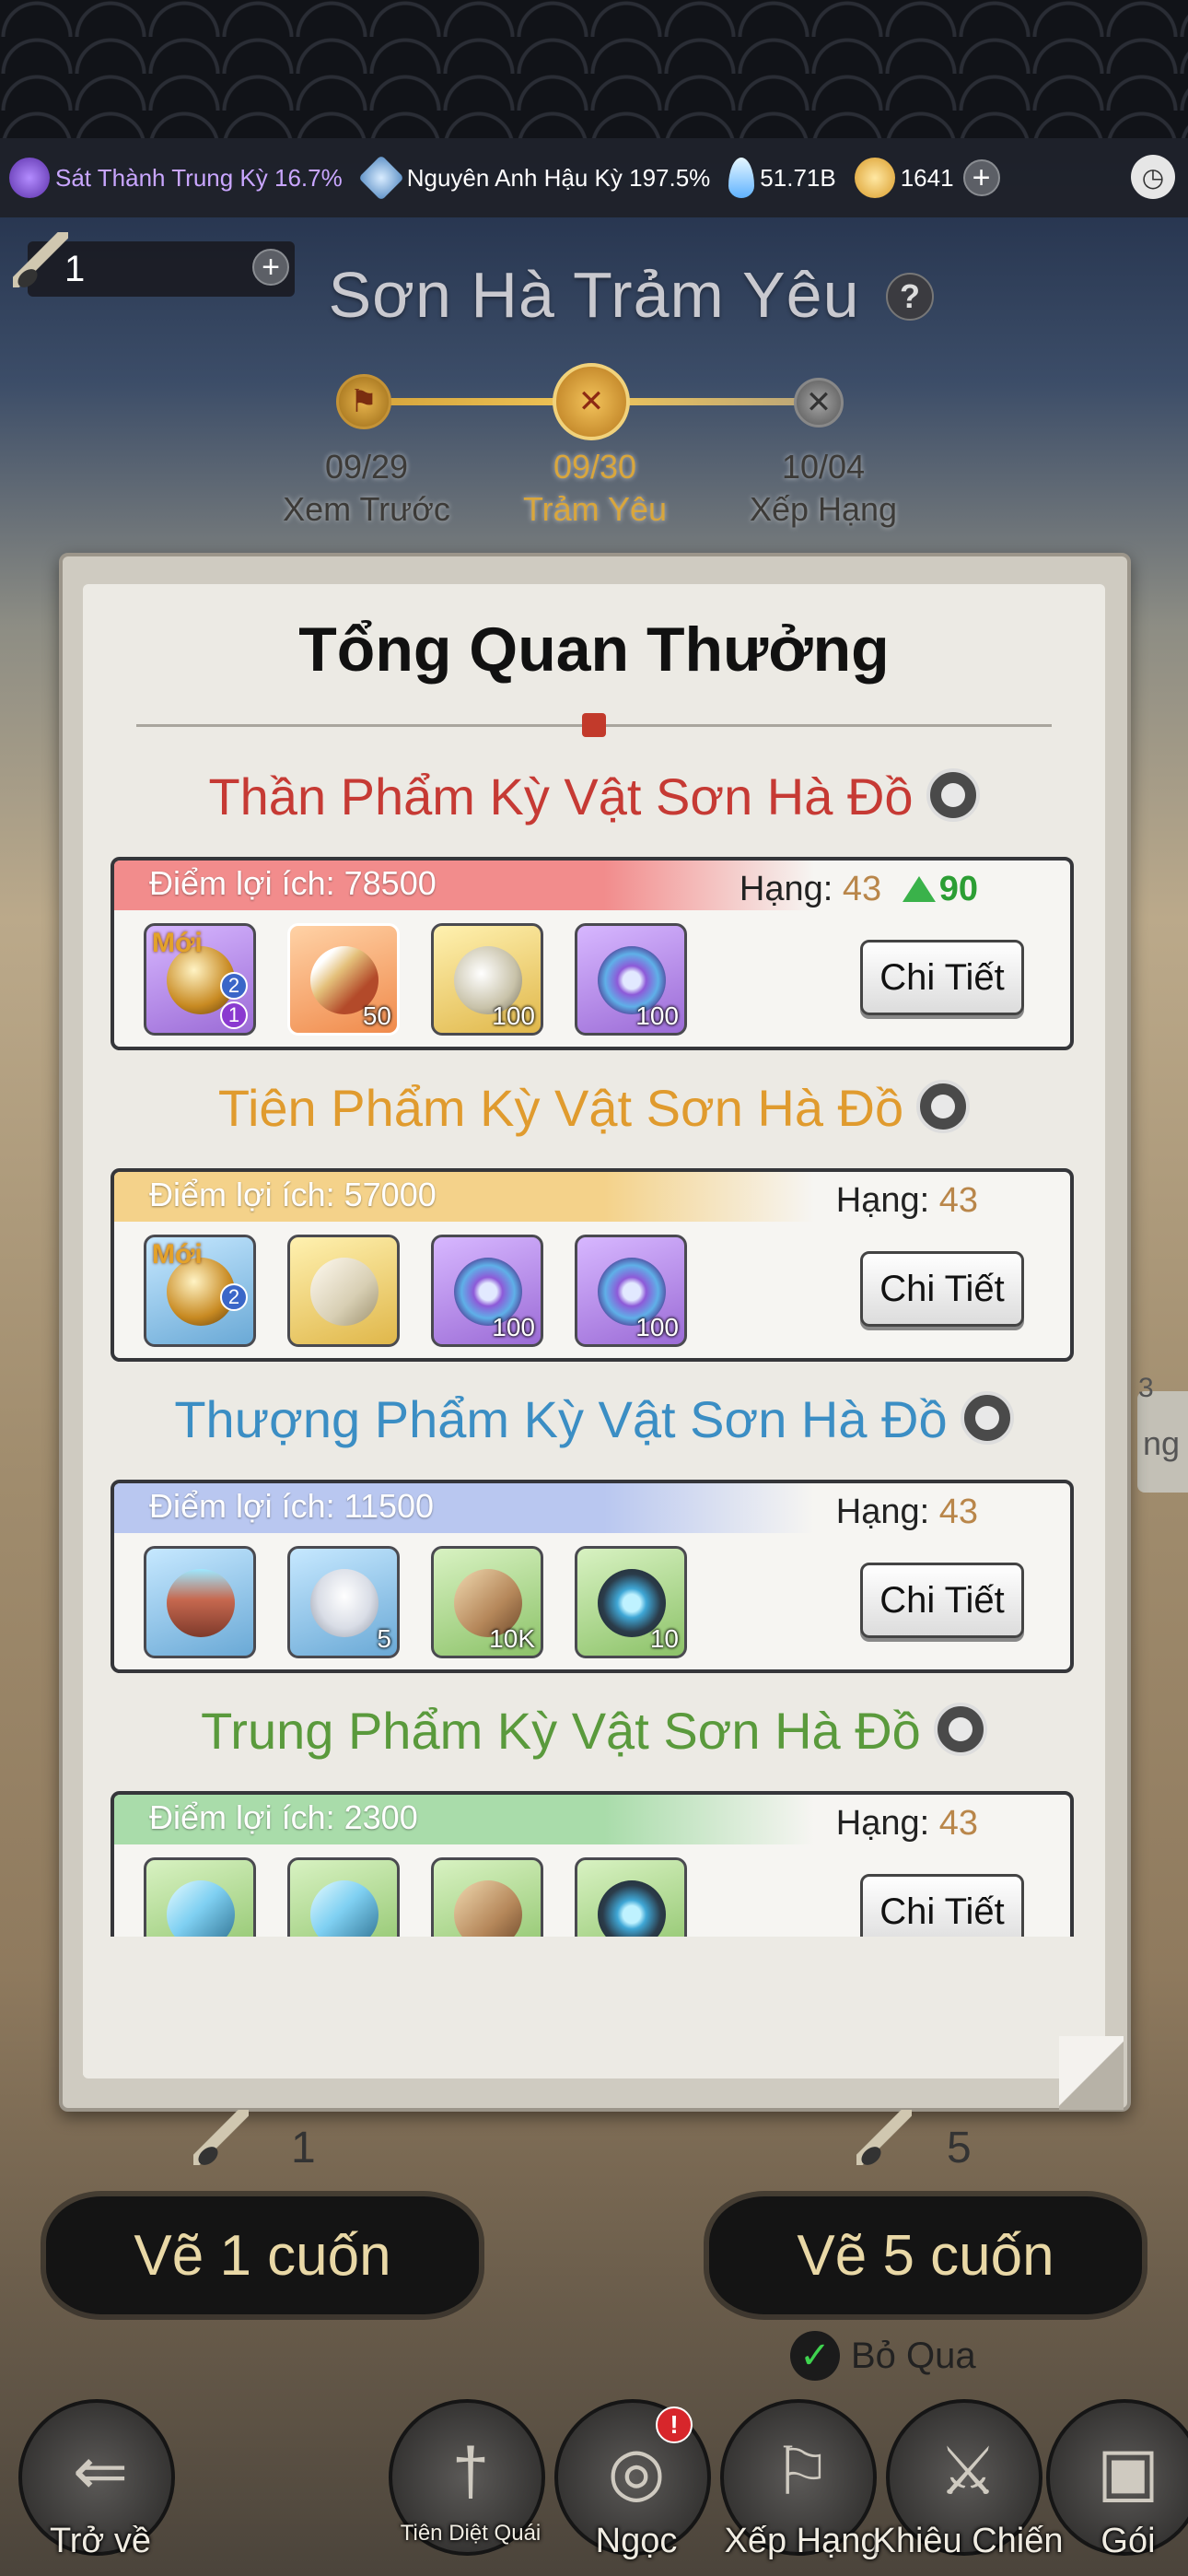  Describe the element at coordinates (293, 1194) in the screenshot. I see `benefit-points: Điểm lợi ích: 57000` at that location.